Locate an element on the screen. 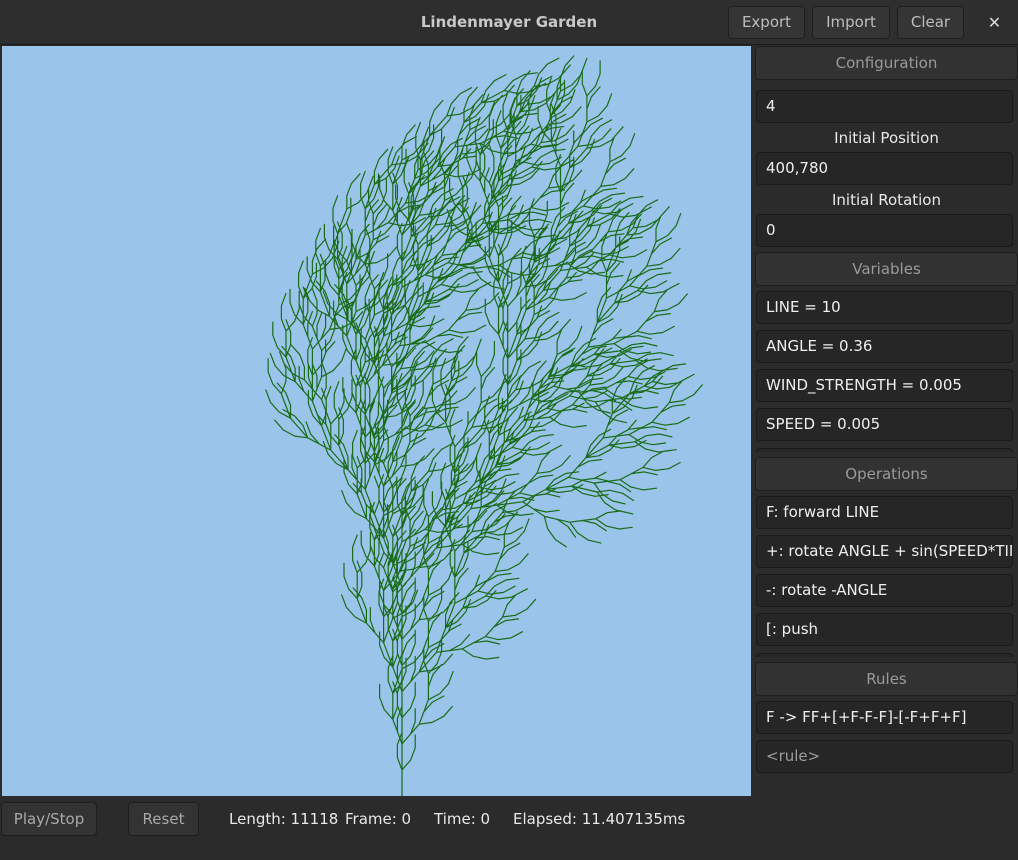 The width and height of the screenshot is (1018, 860). variable-field: WIND_STRENGTH = 0.005 is located at coordinates (884, 385).